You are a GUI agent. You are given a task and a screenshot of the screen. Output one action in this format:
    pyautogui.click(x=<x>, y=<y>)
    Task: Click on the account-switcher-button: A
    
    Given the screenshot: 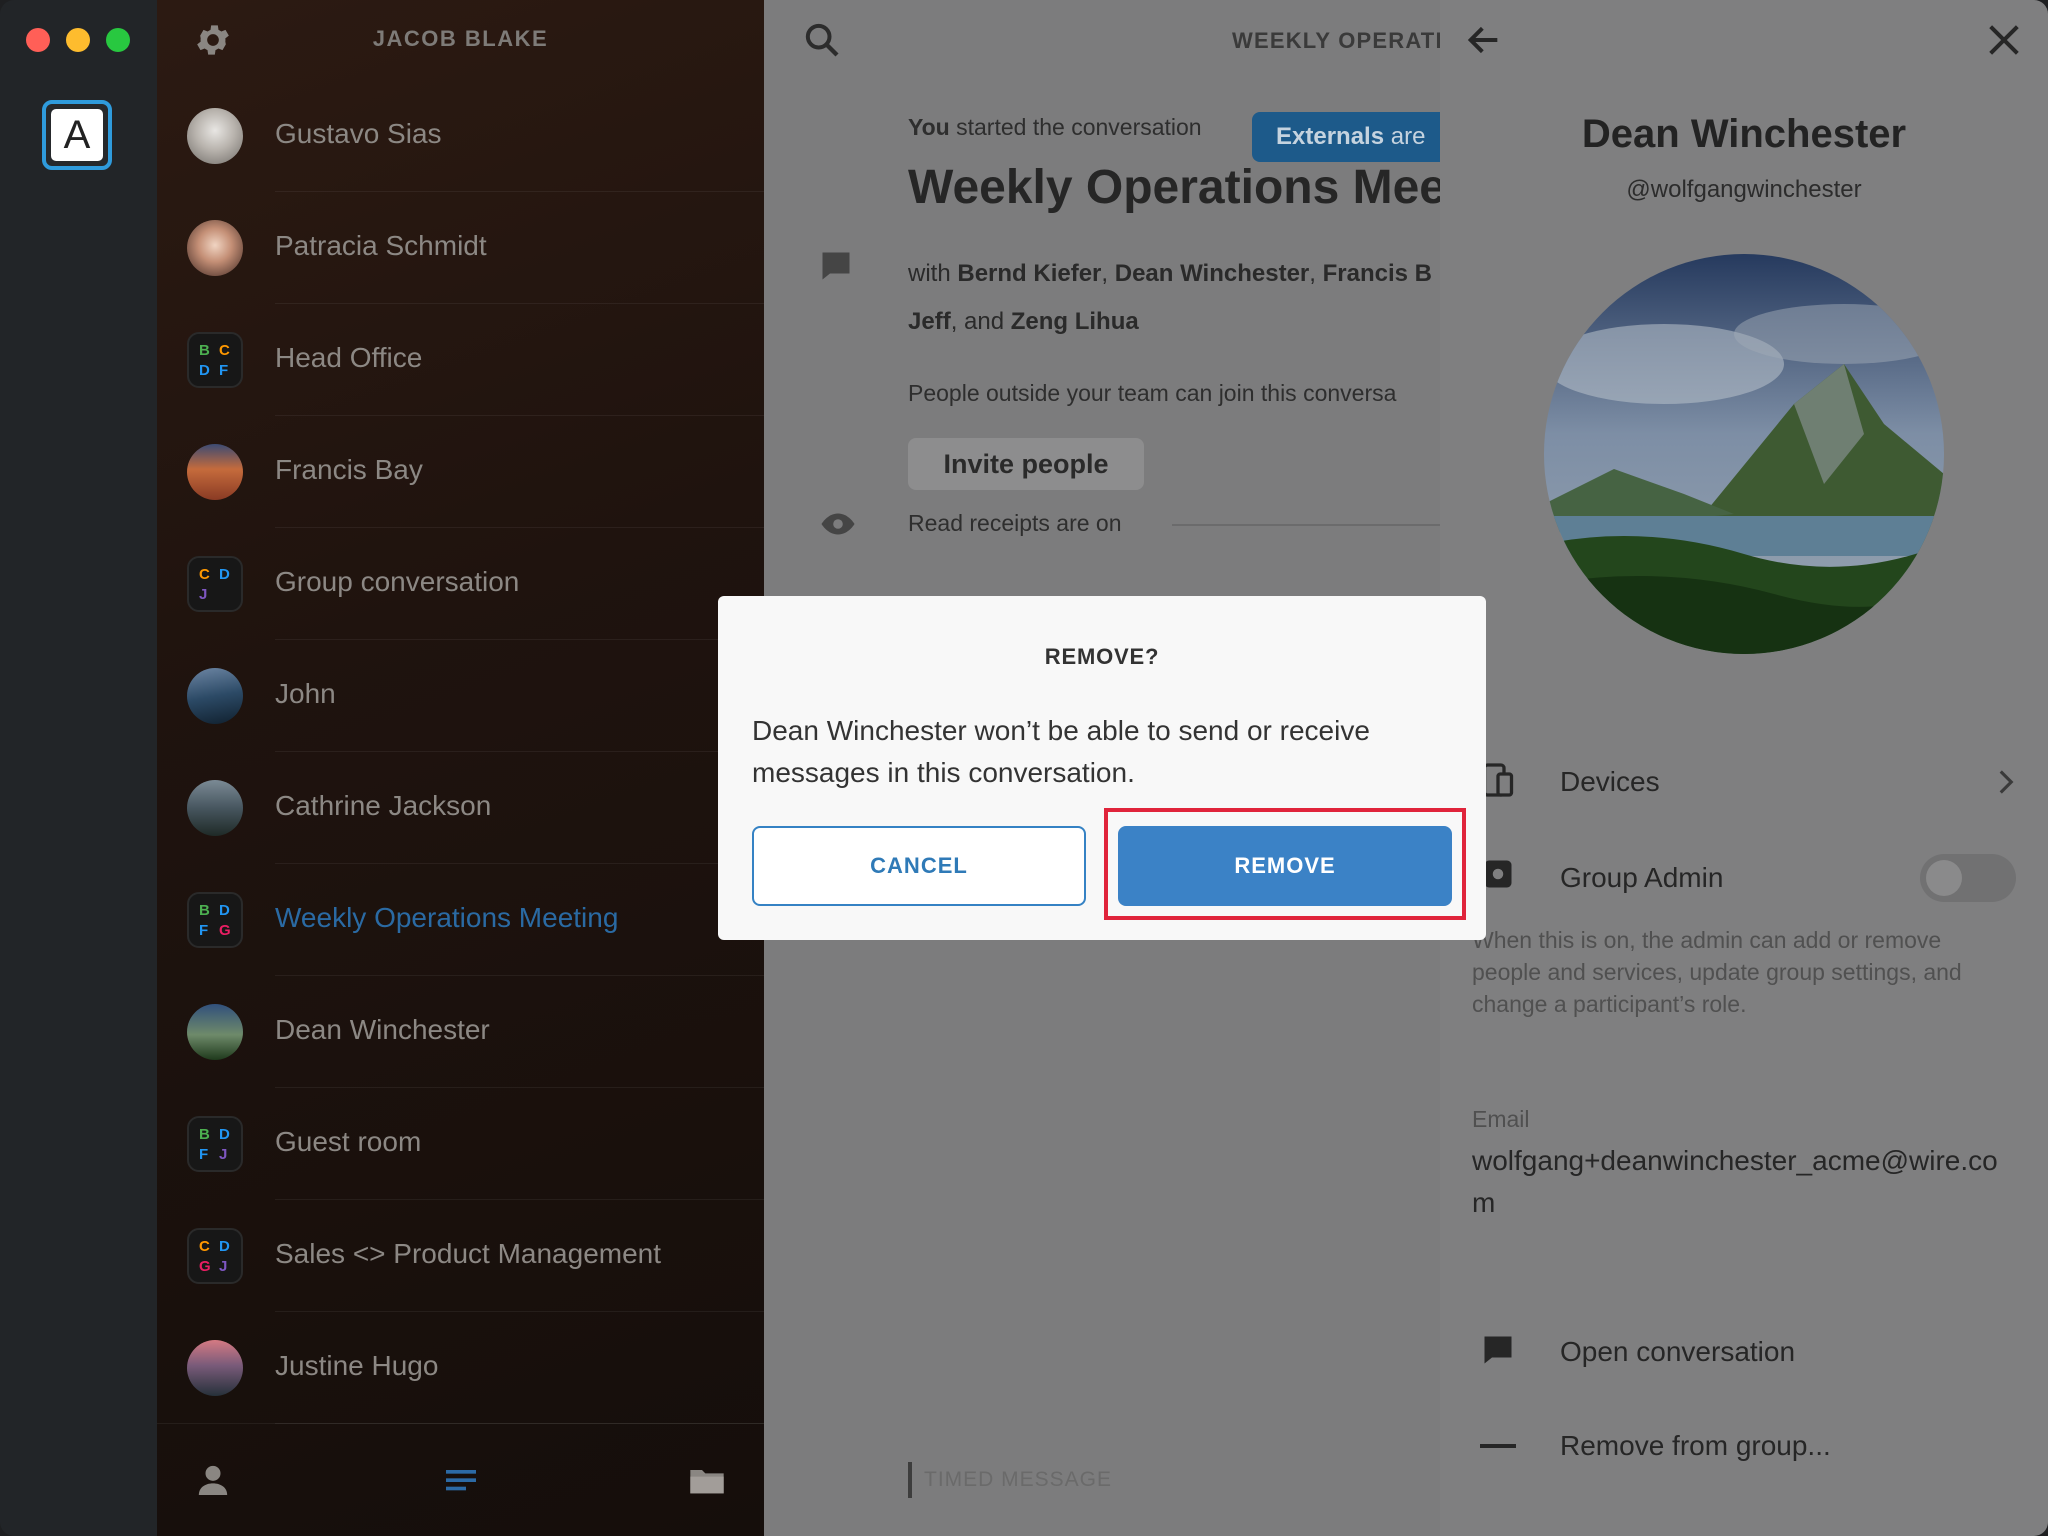 What is the action you would take?
    pyautogui.click(x=77, y=135)
    